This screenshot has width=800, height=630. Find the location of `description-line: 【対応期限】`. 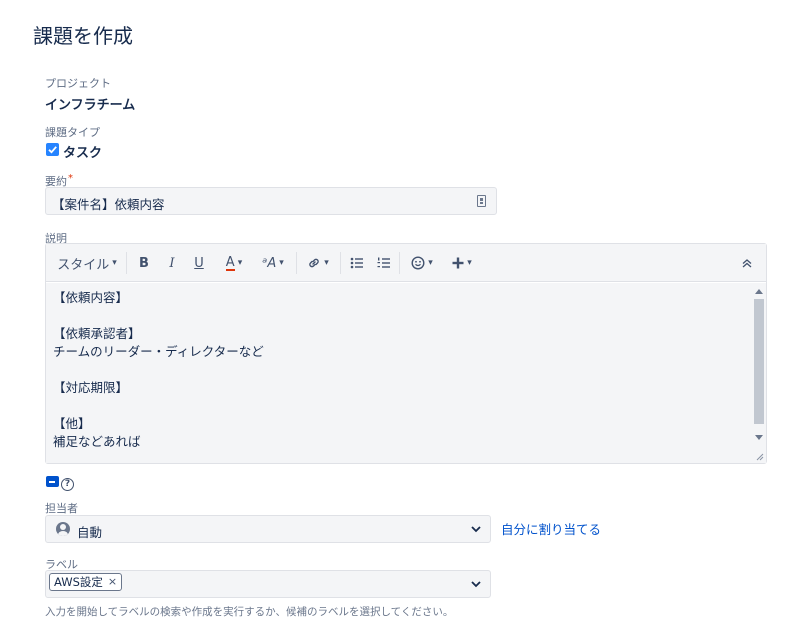

description-line: 【対応期限】 is located at coordinates (91, 387).